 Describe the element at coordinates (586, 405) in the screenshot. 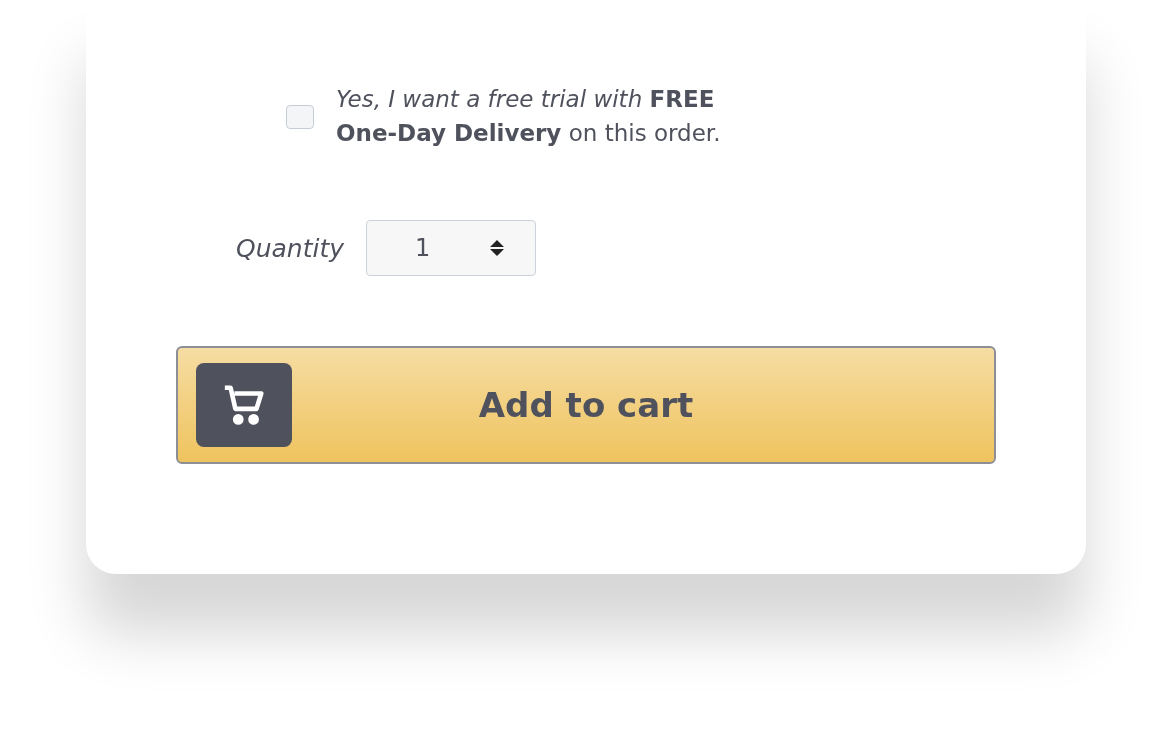

I see `add-to-cart-button: Add to cart` at that location.